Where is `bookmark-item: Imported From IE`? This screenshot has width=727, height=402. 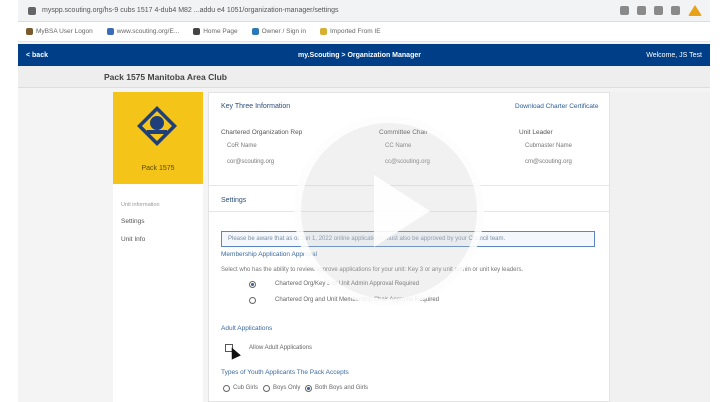 bookmark-item: Imported From IE is located at coordinates (350, 31).